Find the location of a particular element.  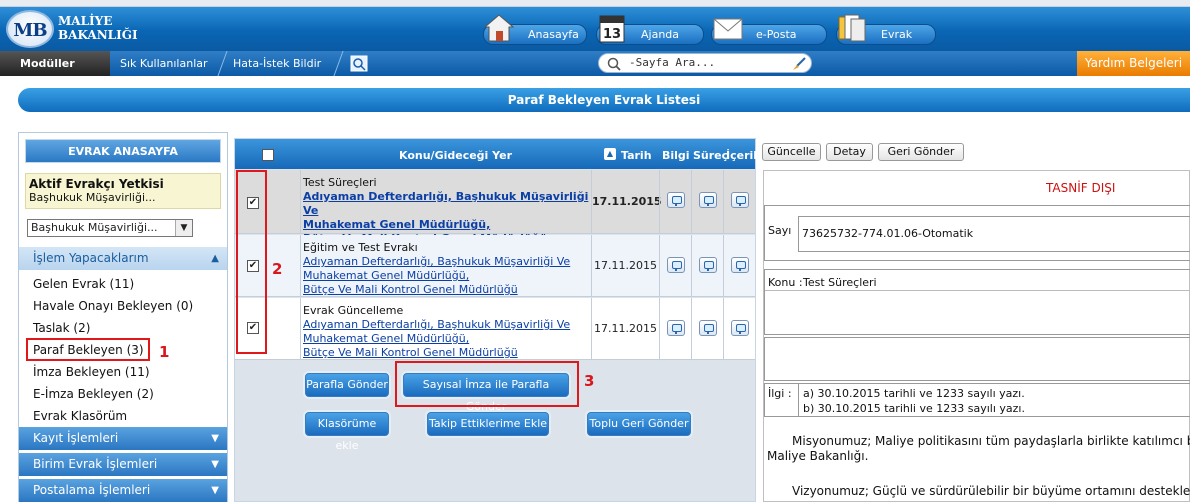

row-date: 17.11.2015 is located at coordinates (625, 265).